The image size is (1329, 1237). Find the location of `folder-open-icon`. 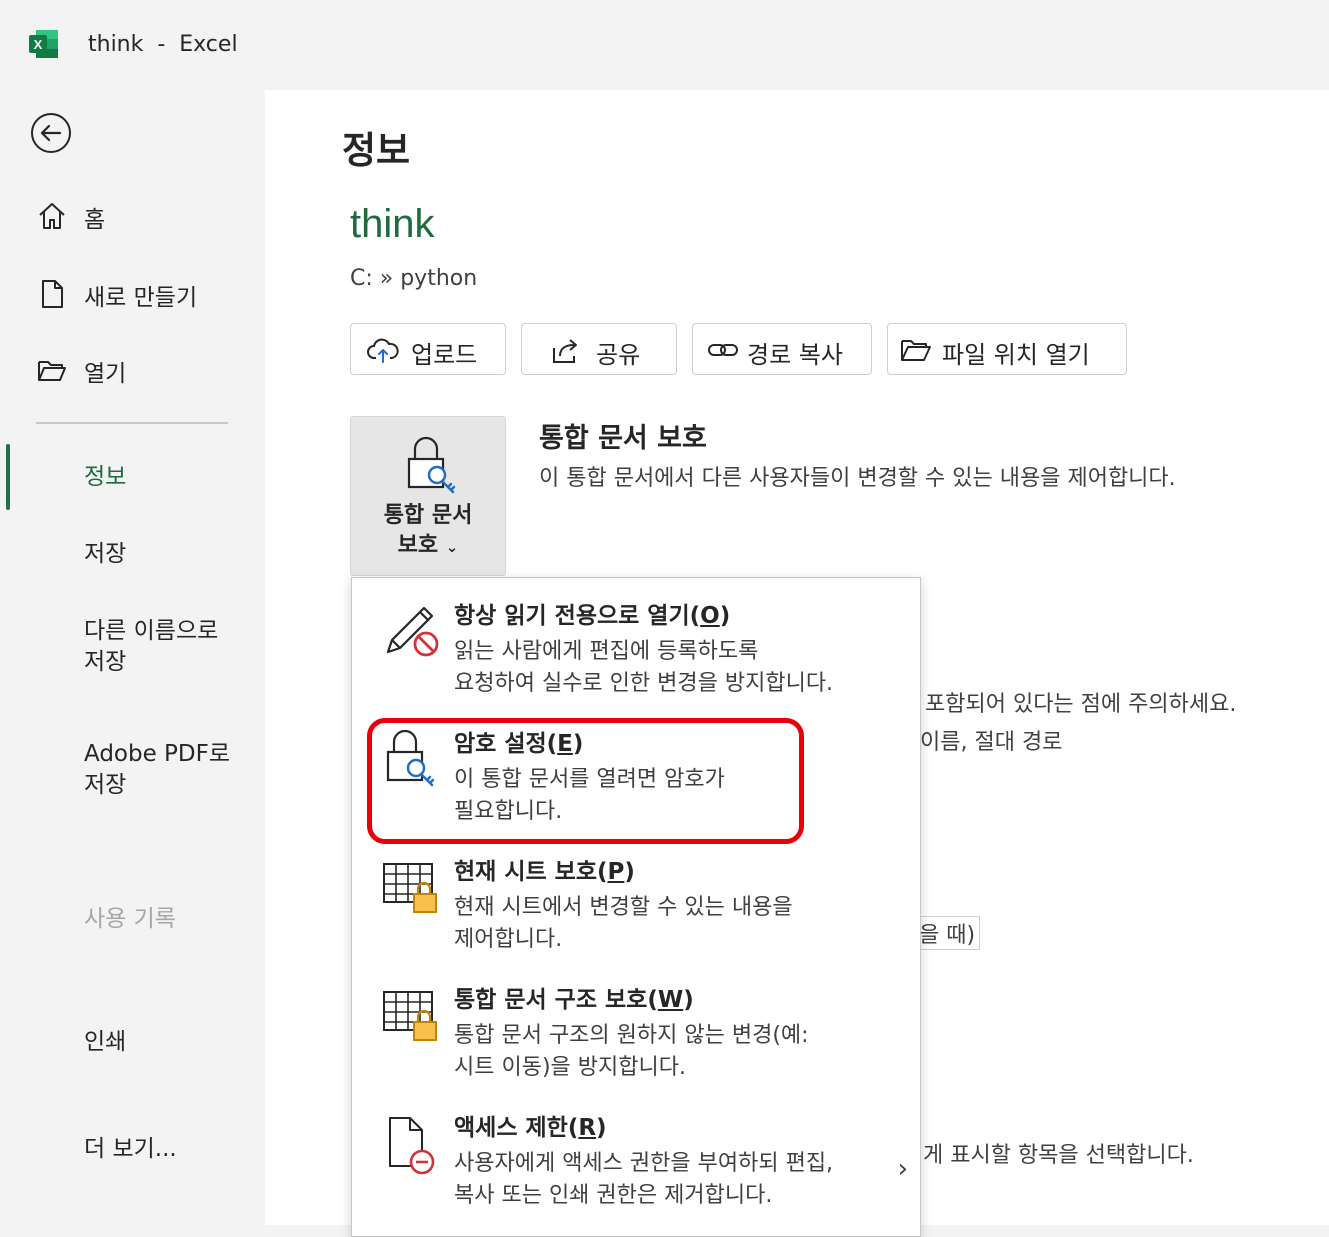

folder-open-icon is located at coordinates (916, 350).